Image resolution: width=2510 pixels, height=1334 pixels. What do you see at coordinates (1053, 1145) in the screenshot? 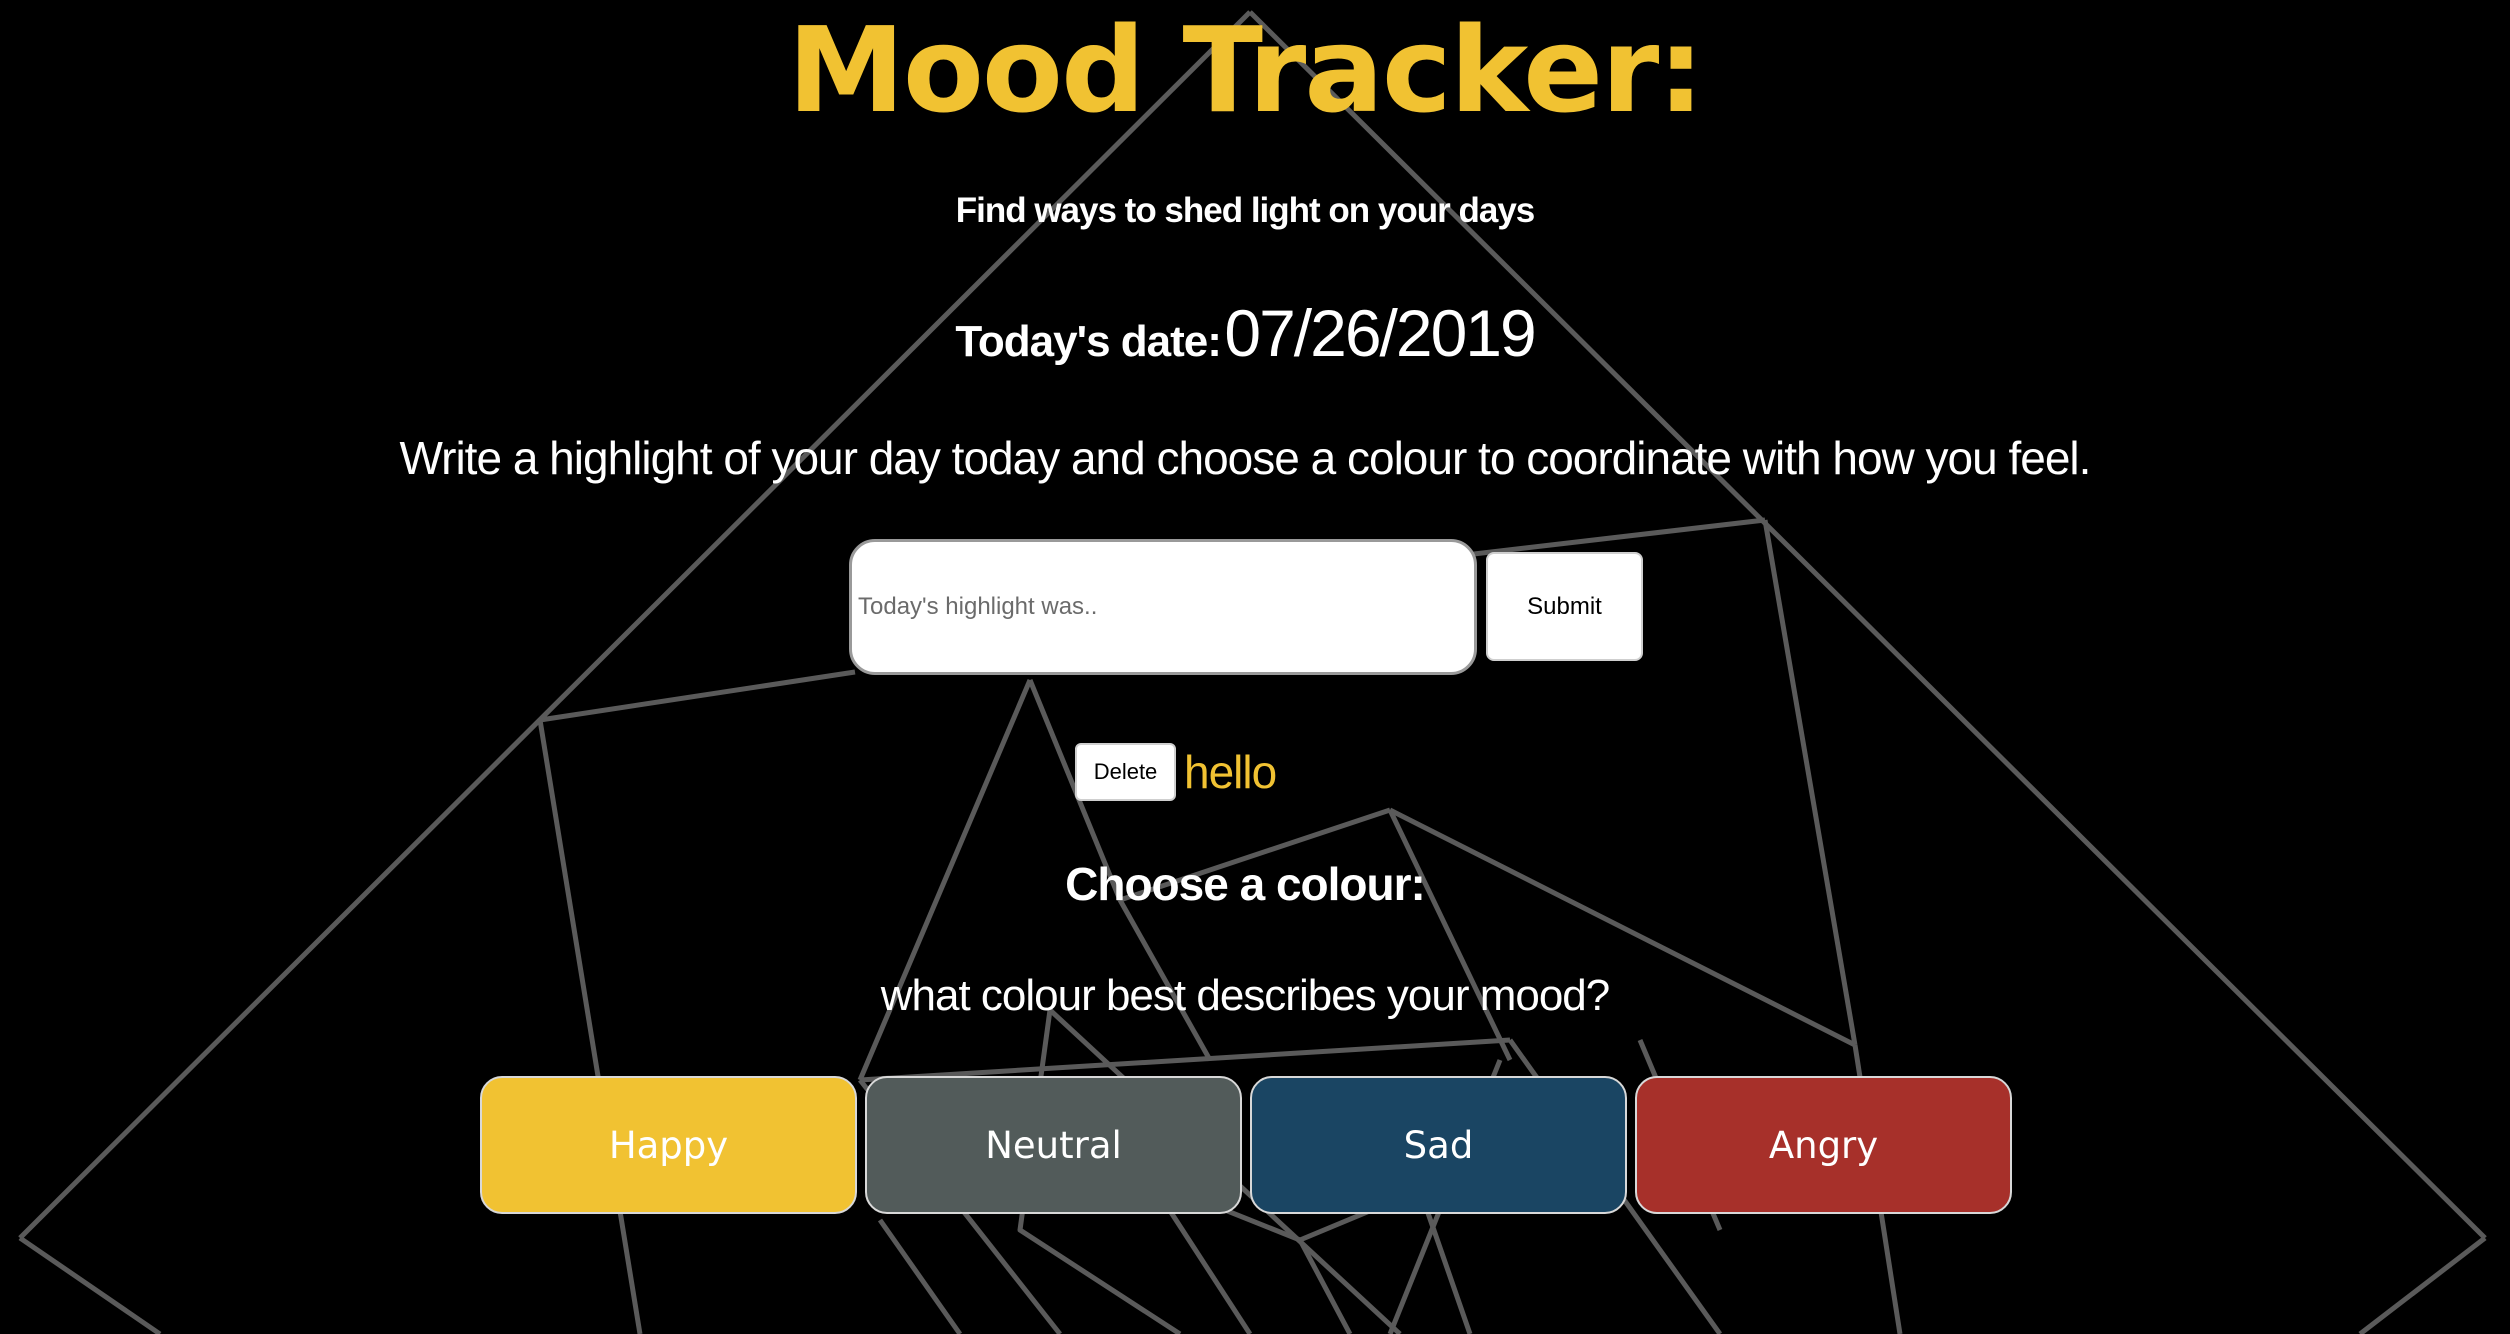
I see `neutral-button: Neutral` at bounding box center [1053, 1145].